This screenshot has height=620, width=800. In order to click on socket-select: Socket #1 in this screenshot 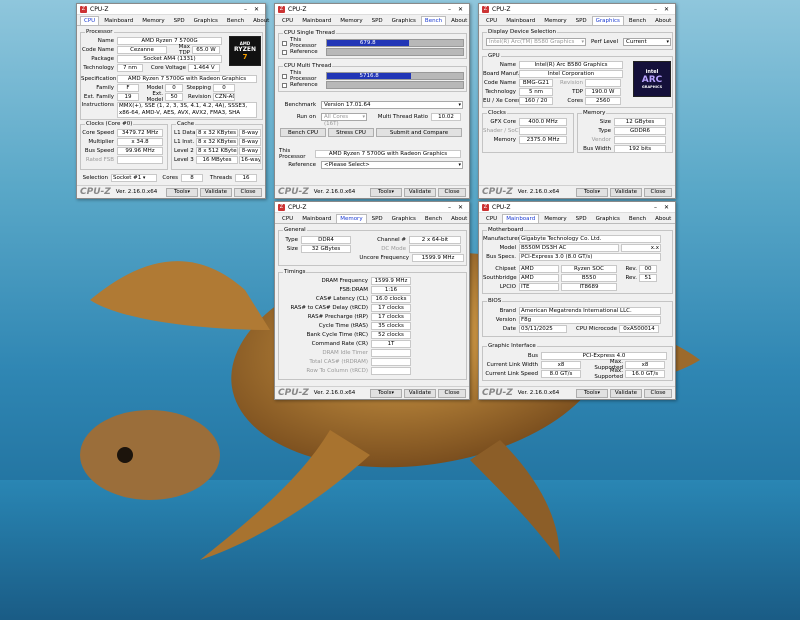, I will do `click(134, 178)`.